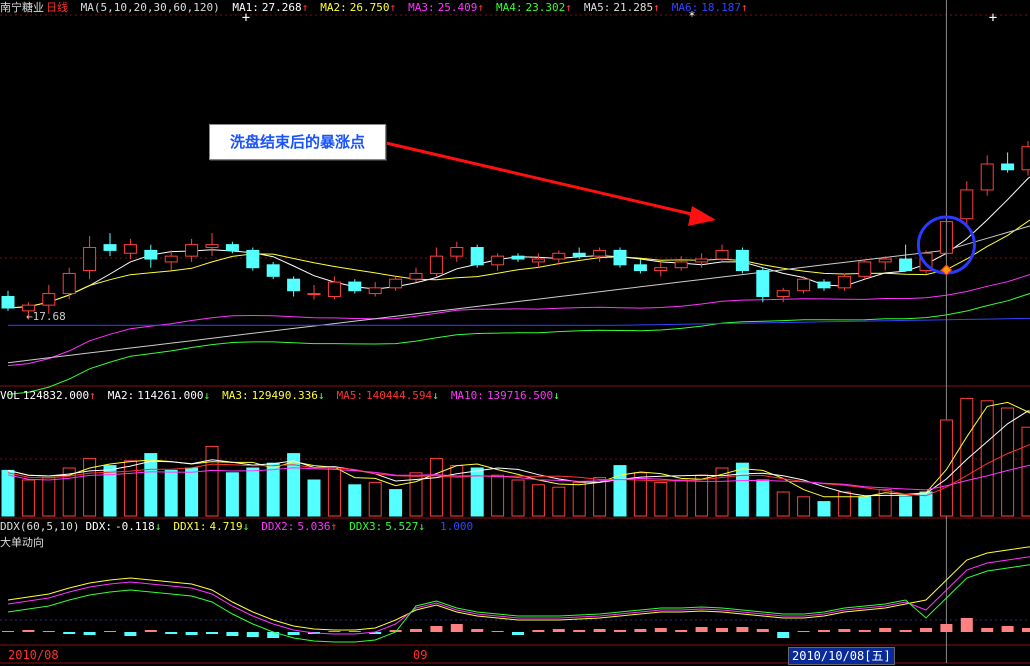 Image resolution: width=1030 pixels, height=666 pixels. What do you see at coordinates (369, 7) in the screenshot?
I see `ma-value: 26.750` at bounding box center [369, 7].